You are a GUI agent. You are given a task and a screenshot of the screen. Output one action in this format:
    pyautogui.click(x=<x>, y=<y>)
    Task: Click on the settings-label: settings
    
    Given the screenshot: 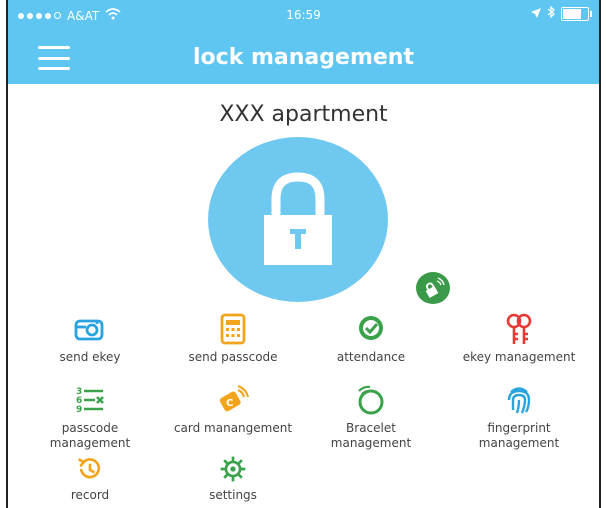 What is the action you would take?
    pyautogui.click(x=233, y=495)
    